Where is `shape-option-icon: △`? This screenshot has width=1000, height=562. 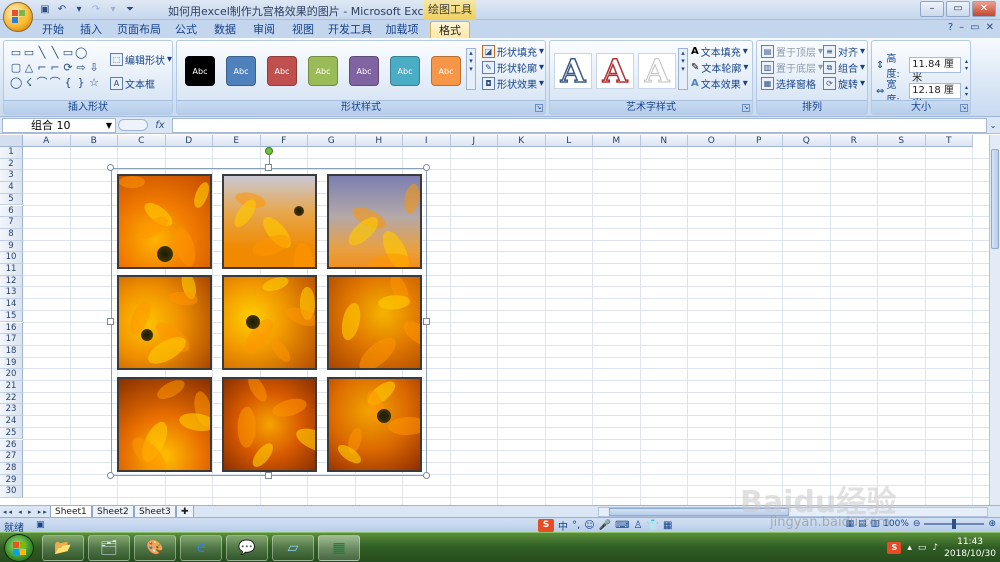
shape-option-icon: △ is located at coordinates (29, 68).